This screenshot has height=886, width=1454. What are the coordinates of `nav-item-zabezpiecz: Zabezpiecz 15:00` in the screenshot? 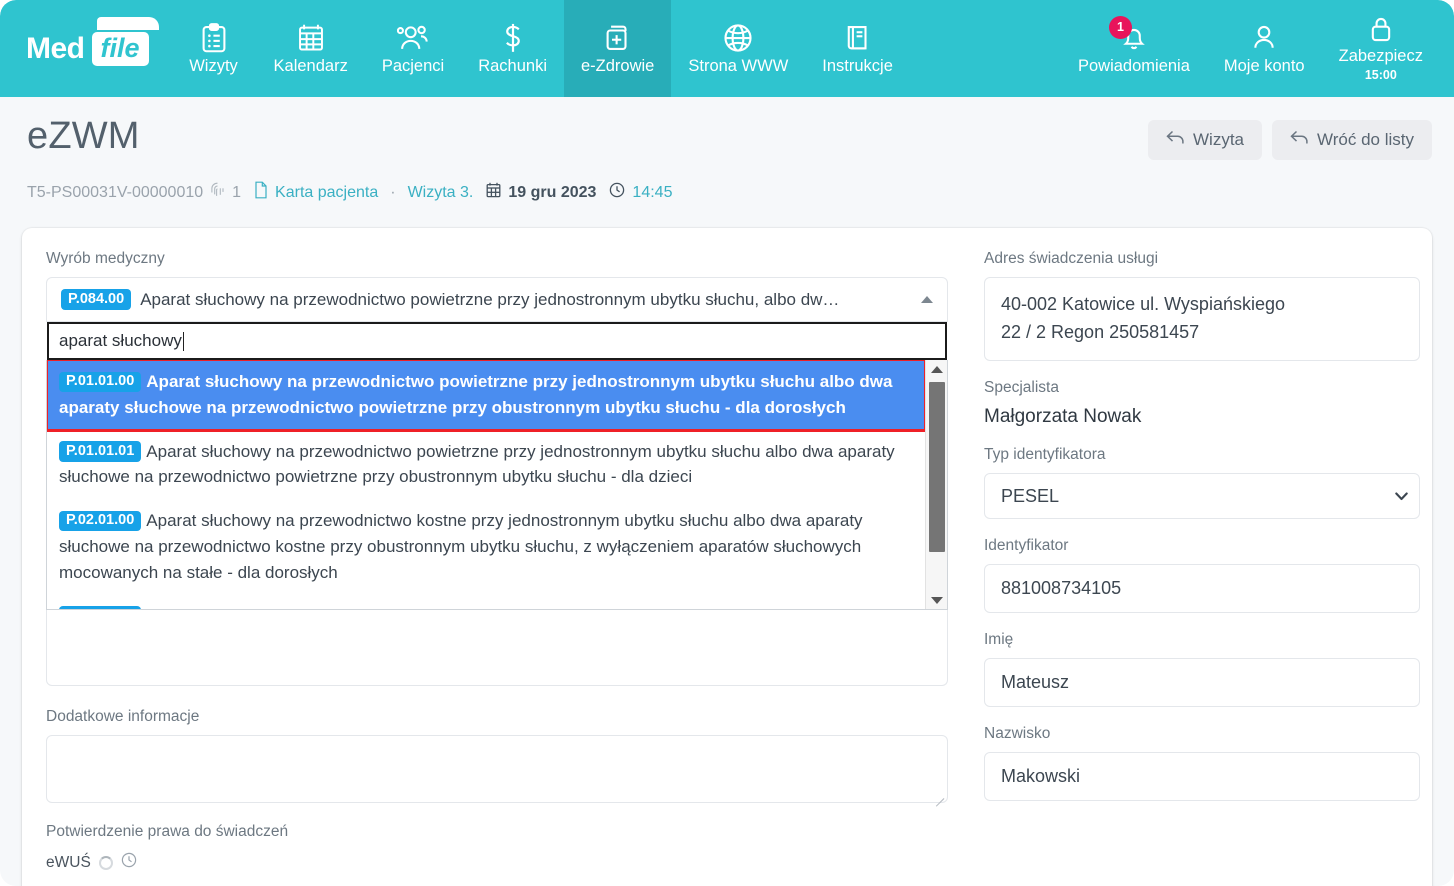 It's located at (1381, 48).